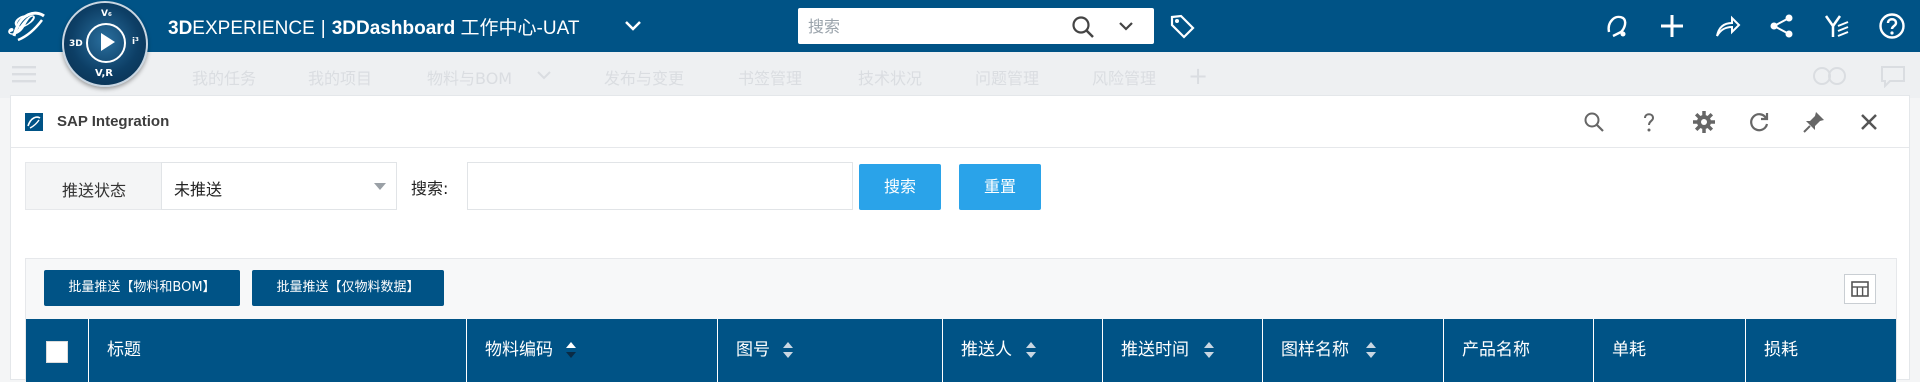 This screenshot has height=382, width=1920. What do you see at coordinates (1869, 122) in the screenshot?
I see `widget-close-icon` at bounding box center [1869, 122].